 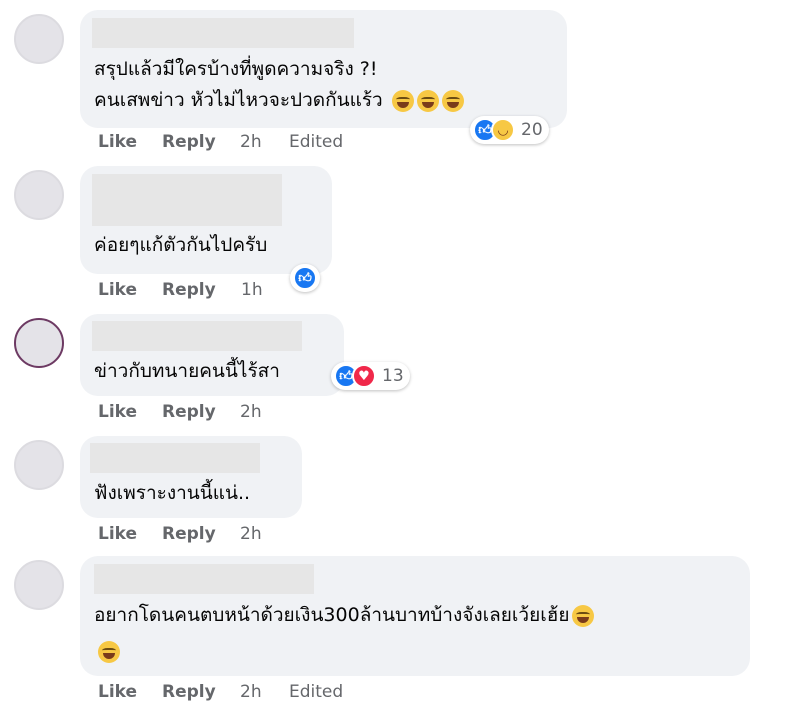 What do you see at coordinates (212, 355) in the screenshot?
I see `comment-bubble: ข่าวกับทนายคนนี้ไร้สา` at bounding box center [212, 355].